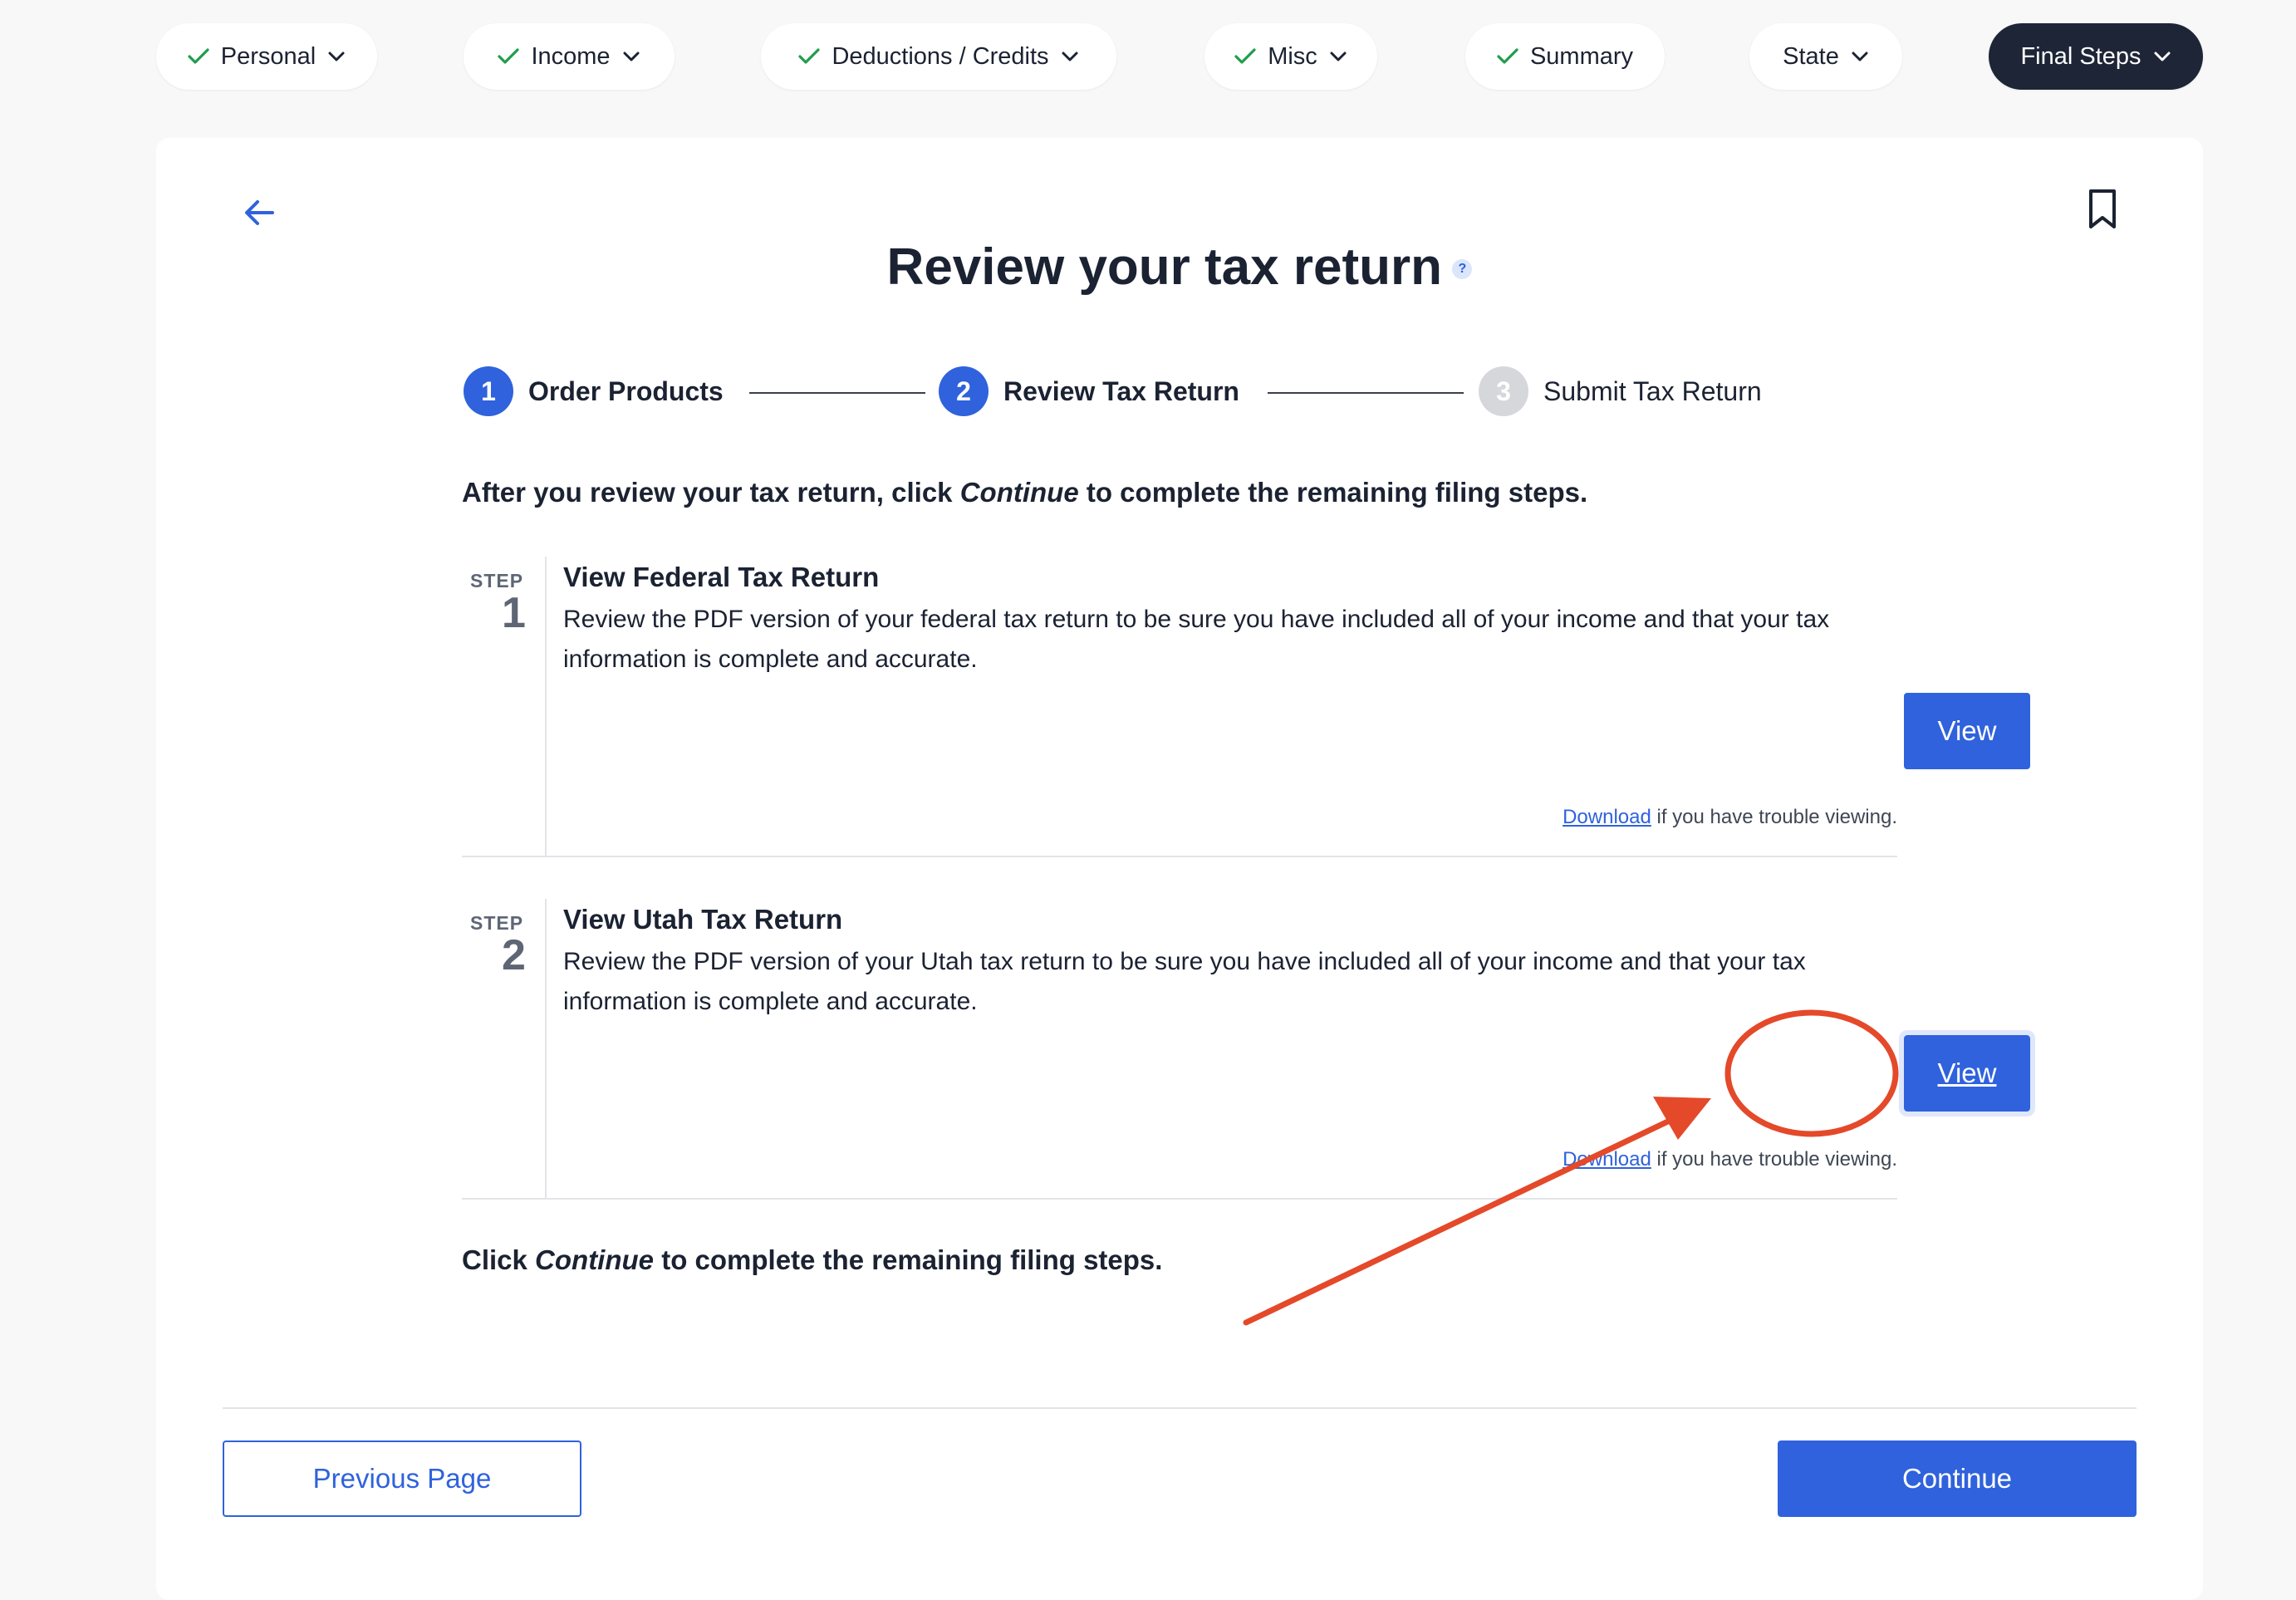  I want to click on nav-tab-label: Personal, so click(268, 56).